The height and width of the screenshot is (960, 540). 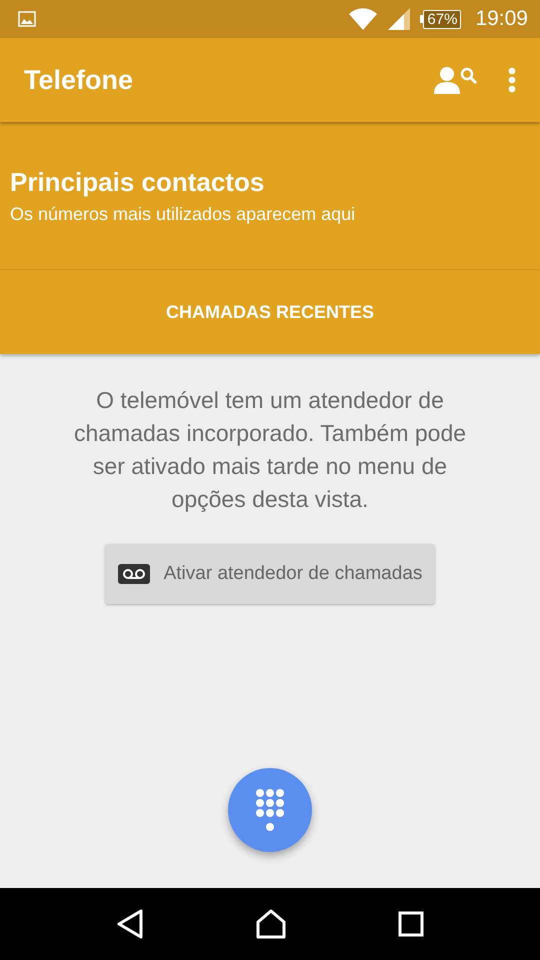 I want to click on dialpad-button, so click(x=270, y=810).